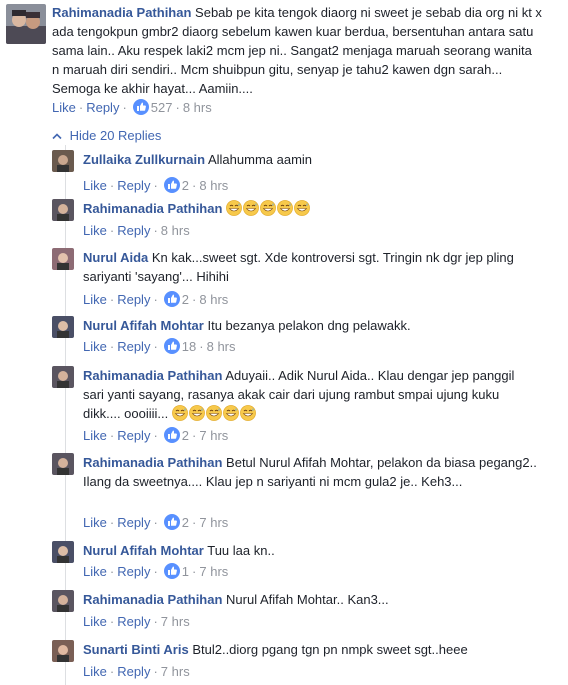 The image size is (568, 685). What do you see at coordinates (156, 299) in the screenshot?
I see `comment-actions: Like · Reply · 2 · 8 hrs` at bounding box center [156, 299].